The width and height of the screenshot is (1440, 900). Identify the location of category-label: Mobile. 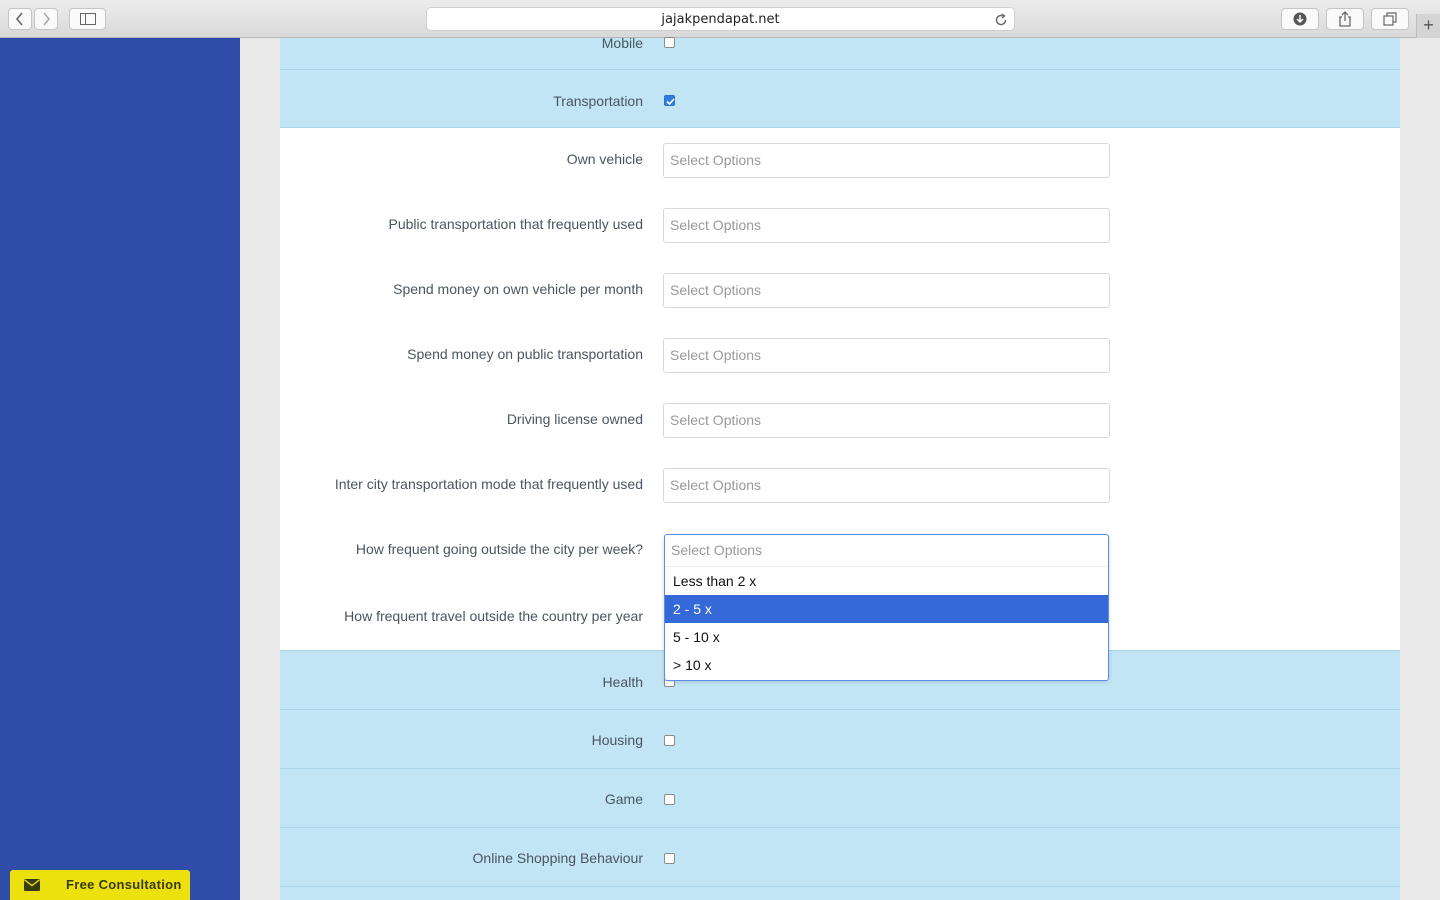
(622, 43).